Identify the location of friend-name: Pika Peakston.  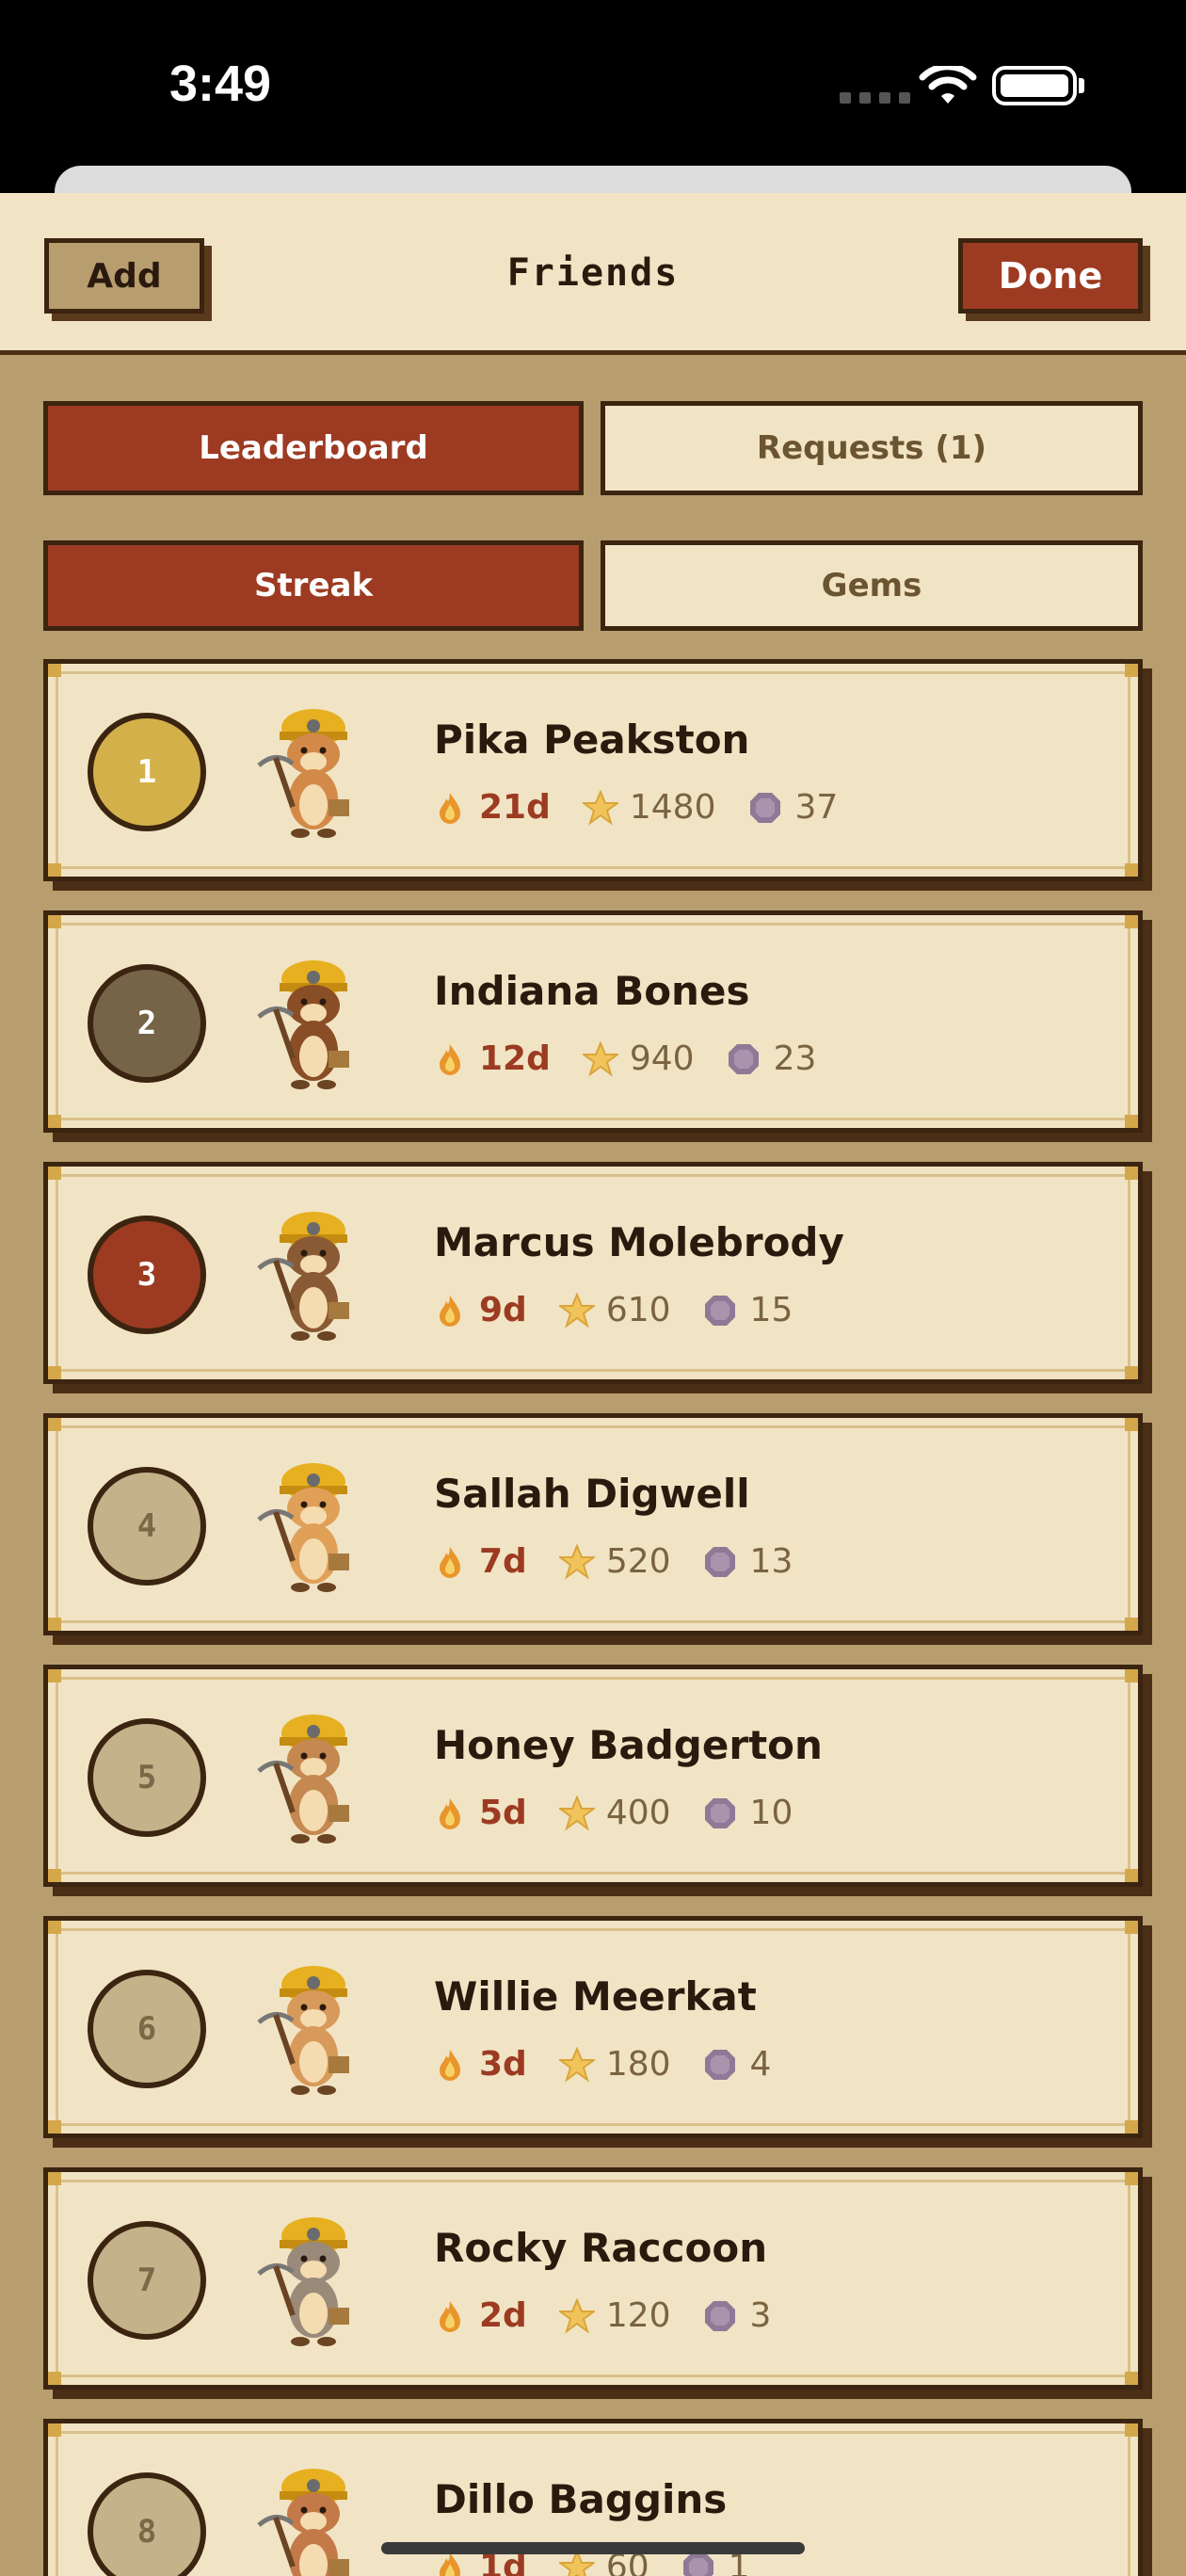
(592, 739).